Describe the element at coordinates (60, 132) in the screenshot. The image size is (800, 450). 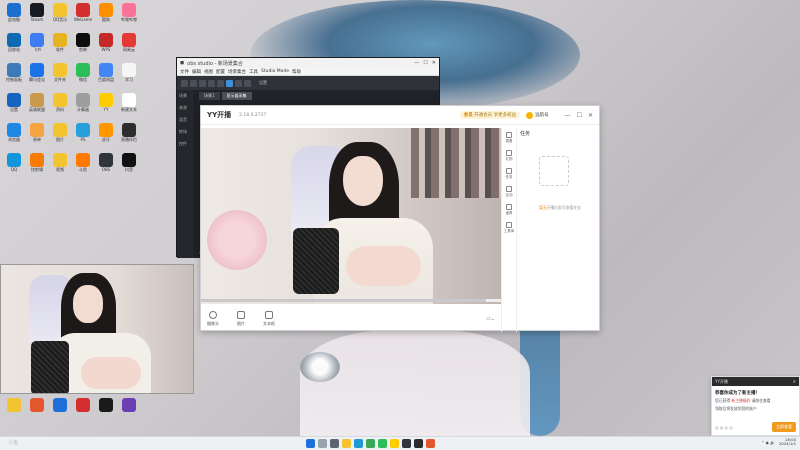
I see `desktop-icon: 图片` at that location.